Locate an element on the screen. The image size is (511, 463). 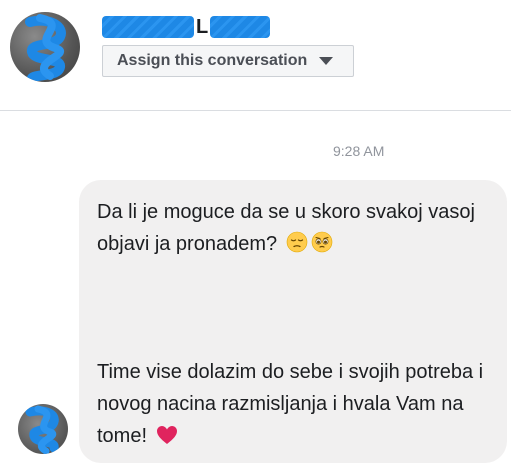
header-divider is located at coordinates (255, 110).